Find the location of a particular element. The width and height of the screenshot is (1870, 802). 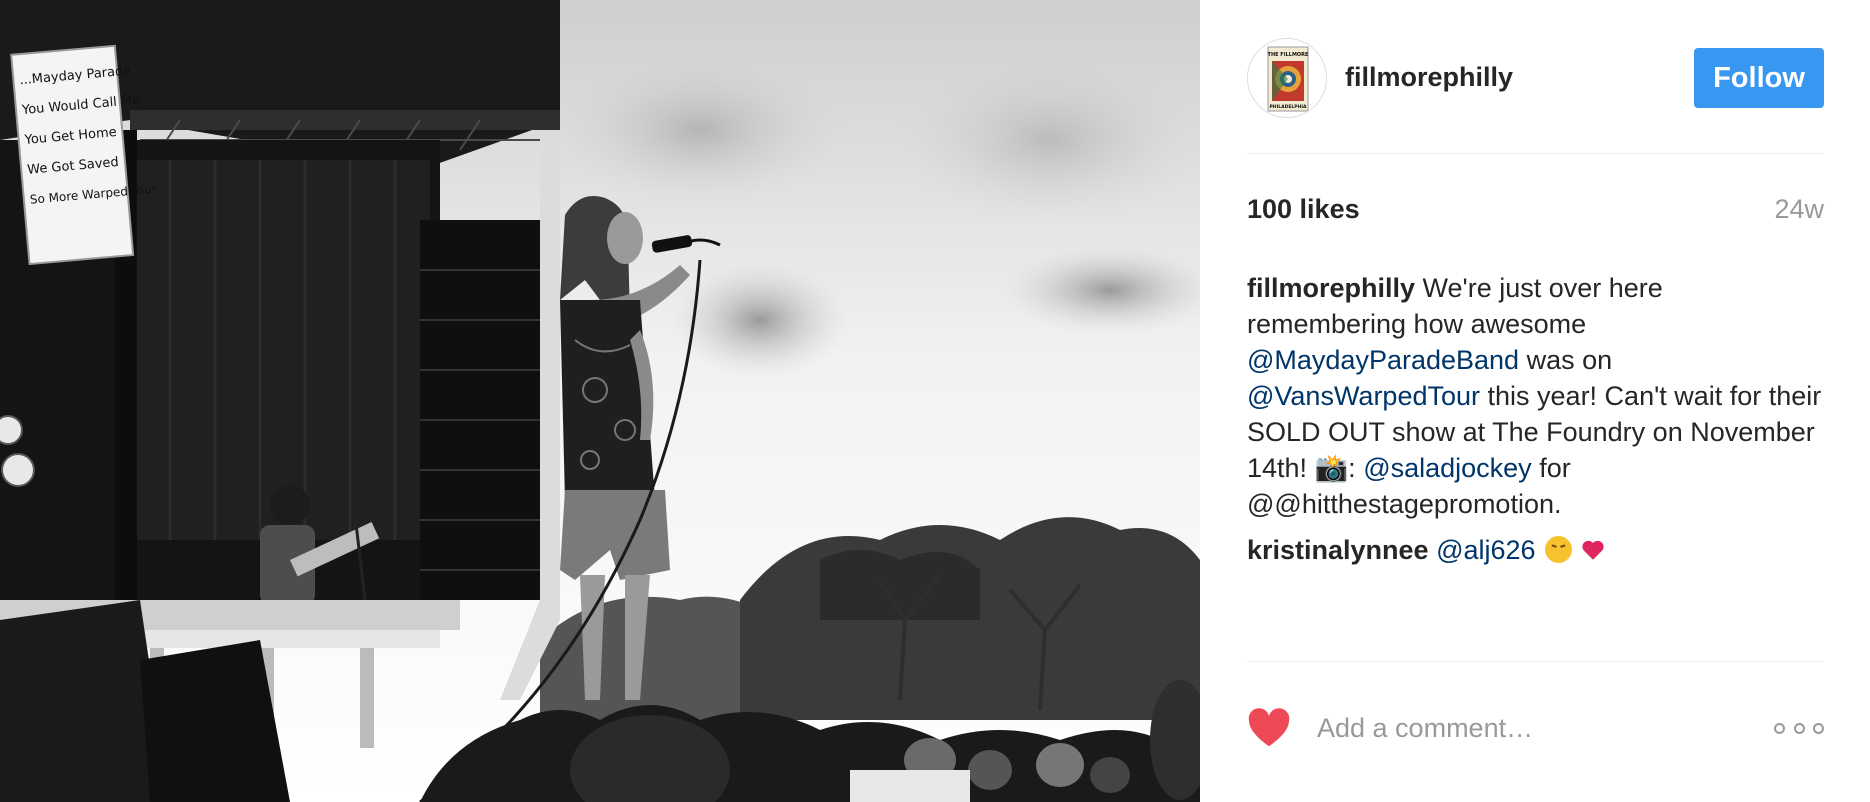

avatar-text-bottom: PHILADELPHIA is located at coordinates (1289, 107).